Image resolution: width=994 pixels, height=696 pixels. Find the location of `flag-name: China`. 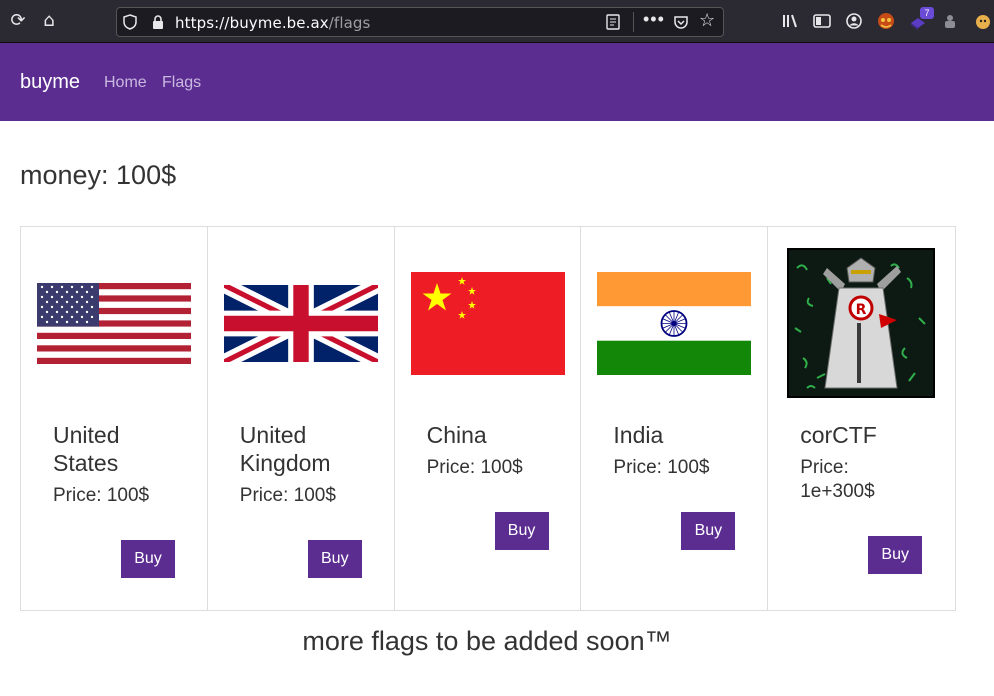

flag-name: China is located at coordinates (456, 435).